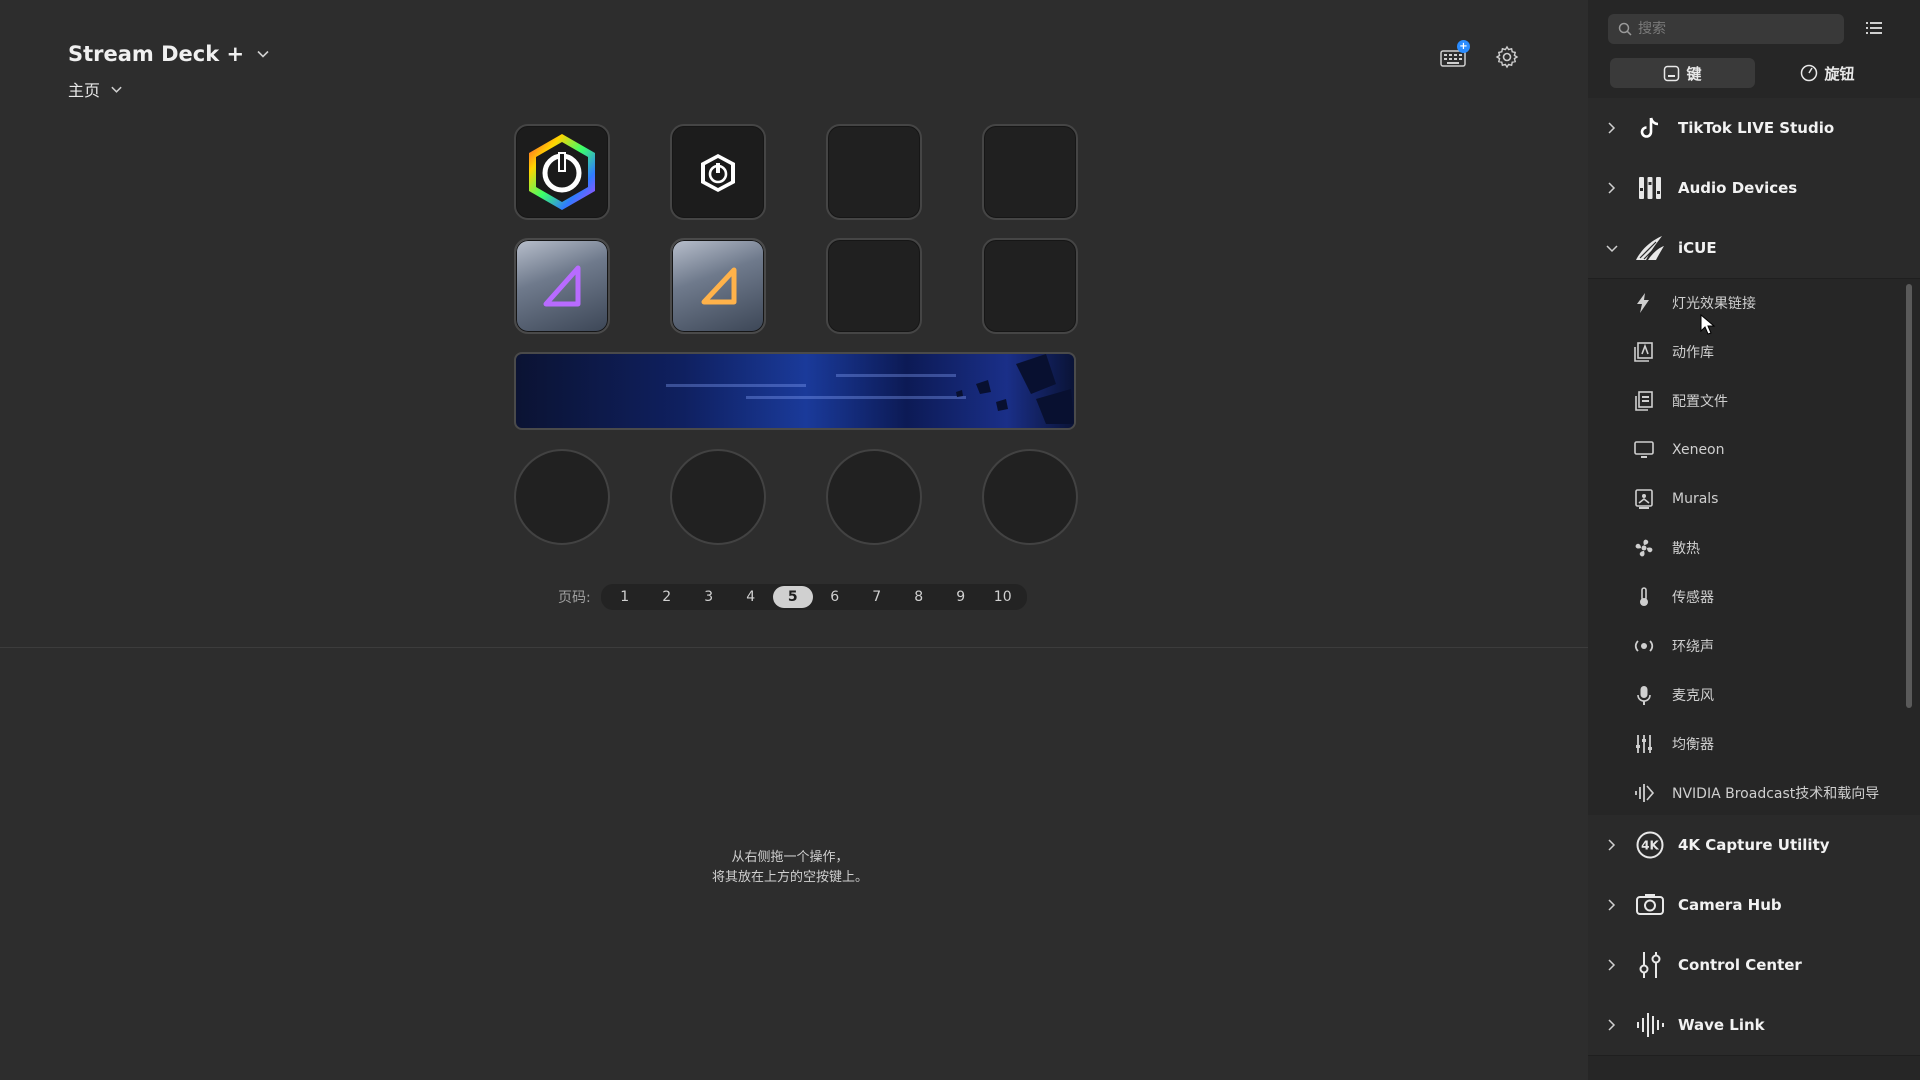  I want to click on dial-icon, so click(1809, 73).